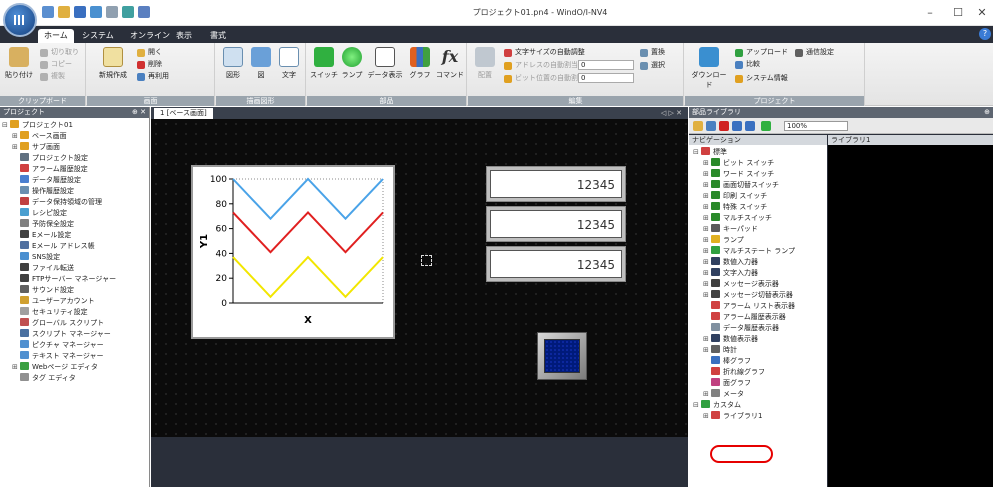 The height and width of the screenshot is (487, 993). Describe the element at coordinates (59, 52) in the screenshot. I see `cut-button: 切り取り` at that location.